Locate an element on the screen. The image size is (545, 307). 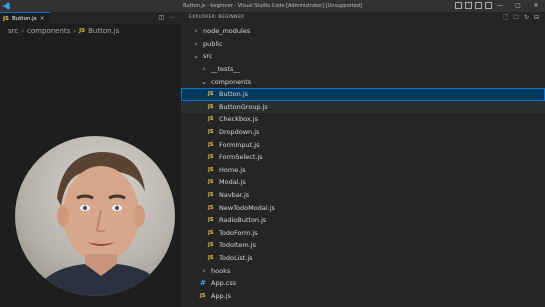
tree-folder: ⌄ src is located at coordinates (363, 56).